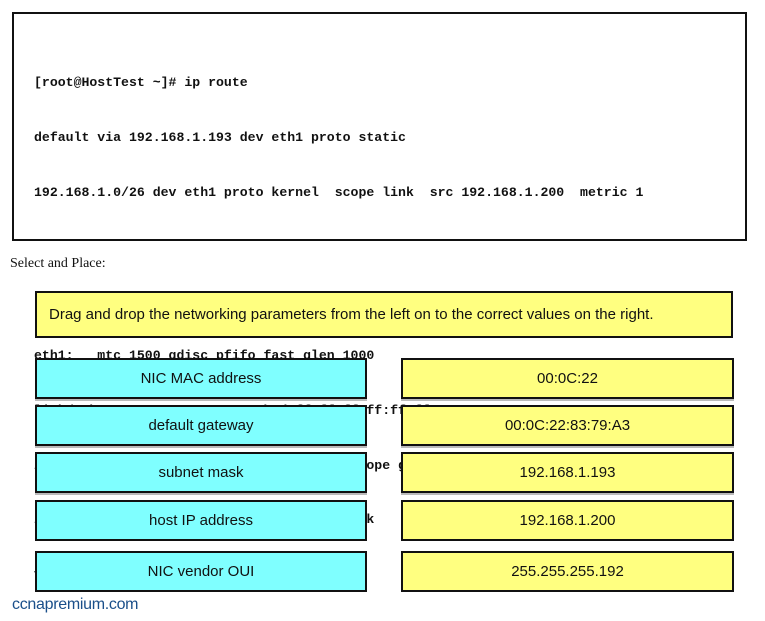 Image resolution: width=765 pixels, height=621 pixels. I want to click on value-label: 00:0C:22, so click(567, 378).